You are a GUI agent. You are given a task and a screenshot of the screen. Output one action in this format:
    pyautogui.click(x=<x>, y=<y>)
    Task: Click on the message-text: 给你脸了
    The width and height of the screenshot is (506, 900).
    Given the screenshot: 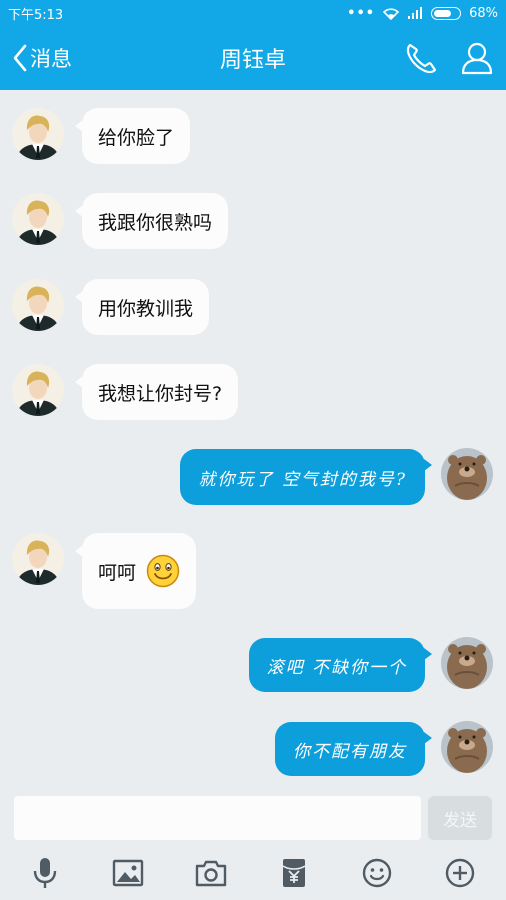 What is the action you would take?
    pyautogui.click(x=136, y=137)
    